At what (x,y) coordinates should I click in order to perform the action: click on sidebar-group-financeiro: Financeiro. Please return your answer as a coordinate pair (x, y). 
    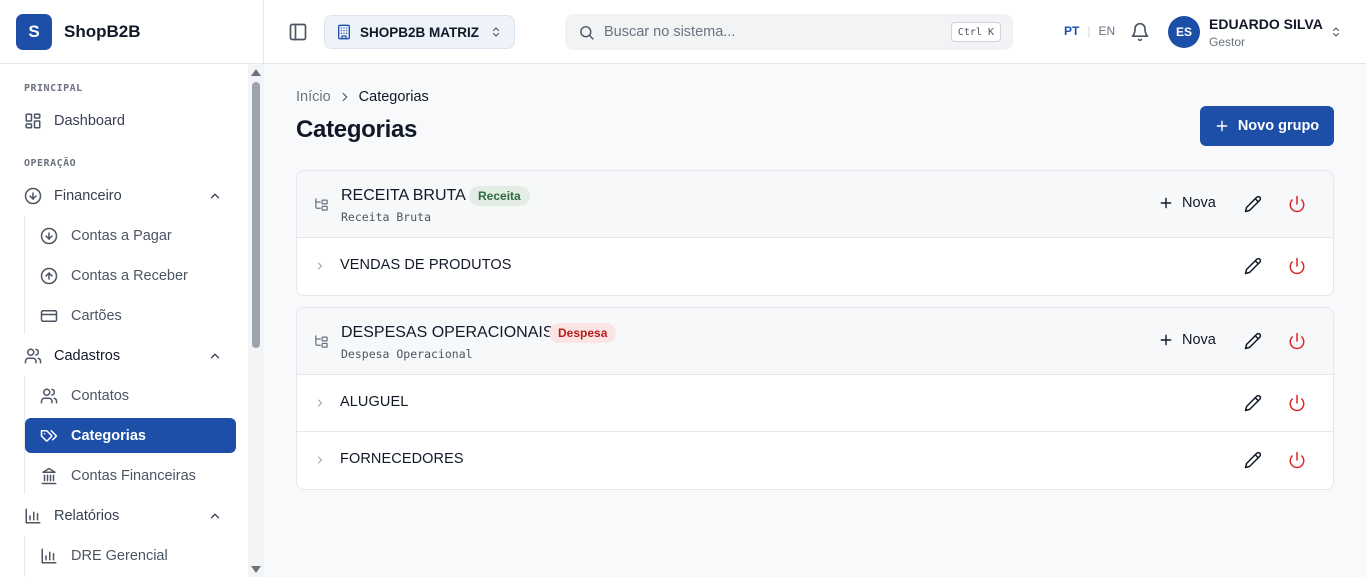
    Looking at the image, I should click on (129, 196).